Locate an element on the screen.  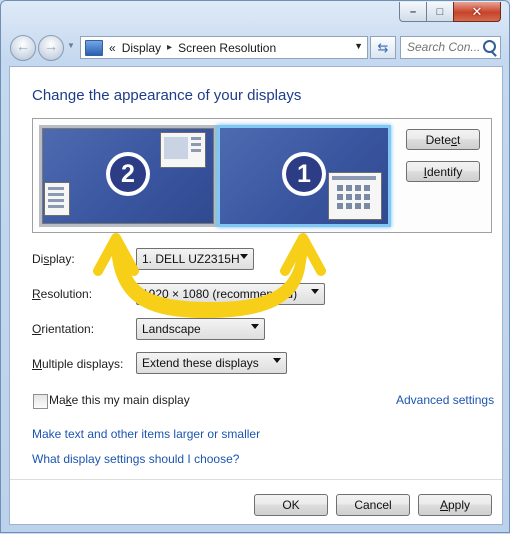
main-display-checkbox is located at coordinates (40, 401).